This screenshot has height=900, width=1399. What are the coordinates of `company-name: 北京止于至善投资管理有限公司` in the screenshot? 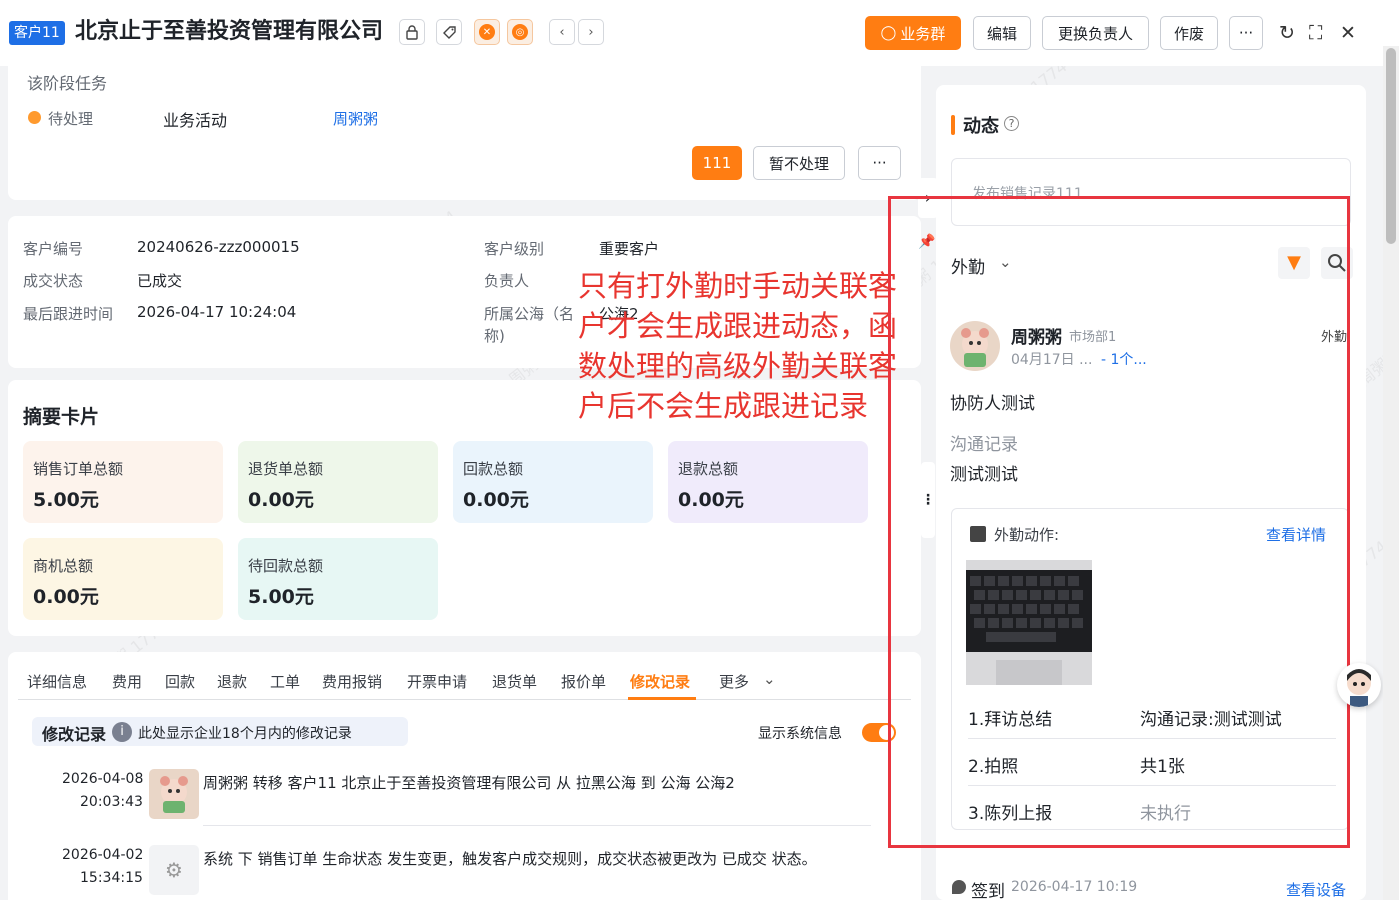 It's located at (229, 31).